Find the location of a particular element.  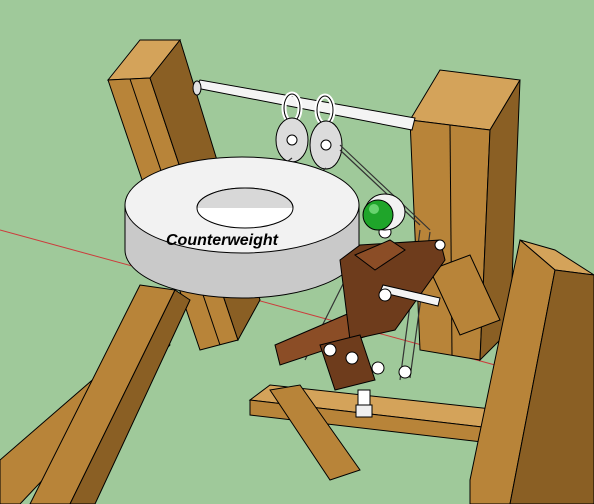

projectile-ball is located at coordinates (384, 212).